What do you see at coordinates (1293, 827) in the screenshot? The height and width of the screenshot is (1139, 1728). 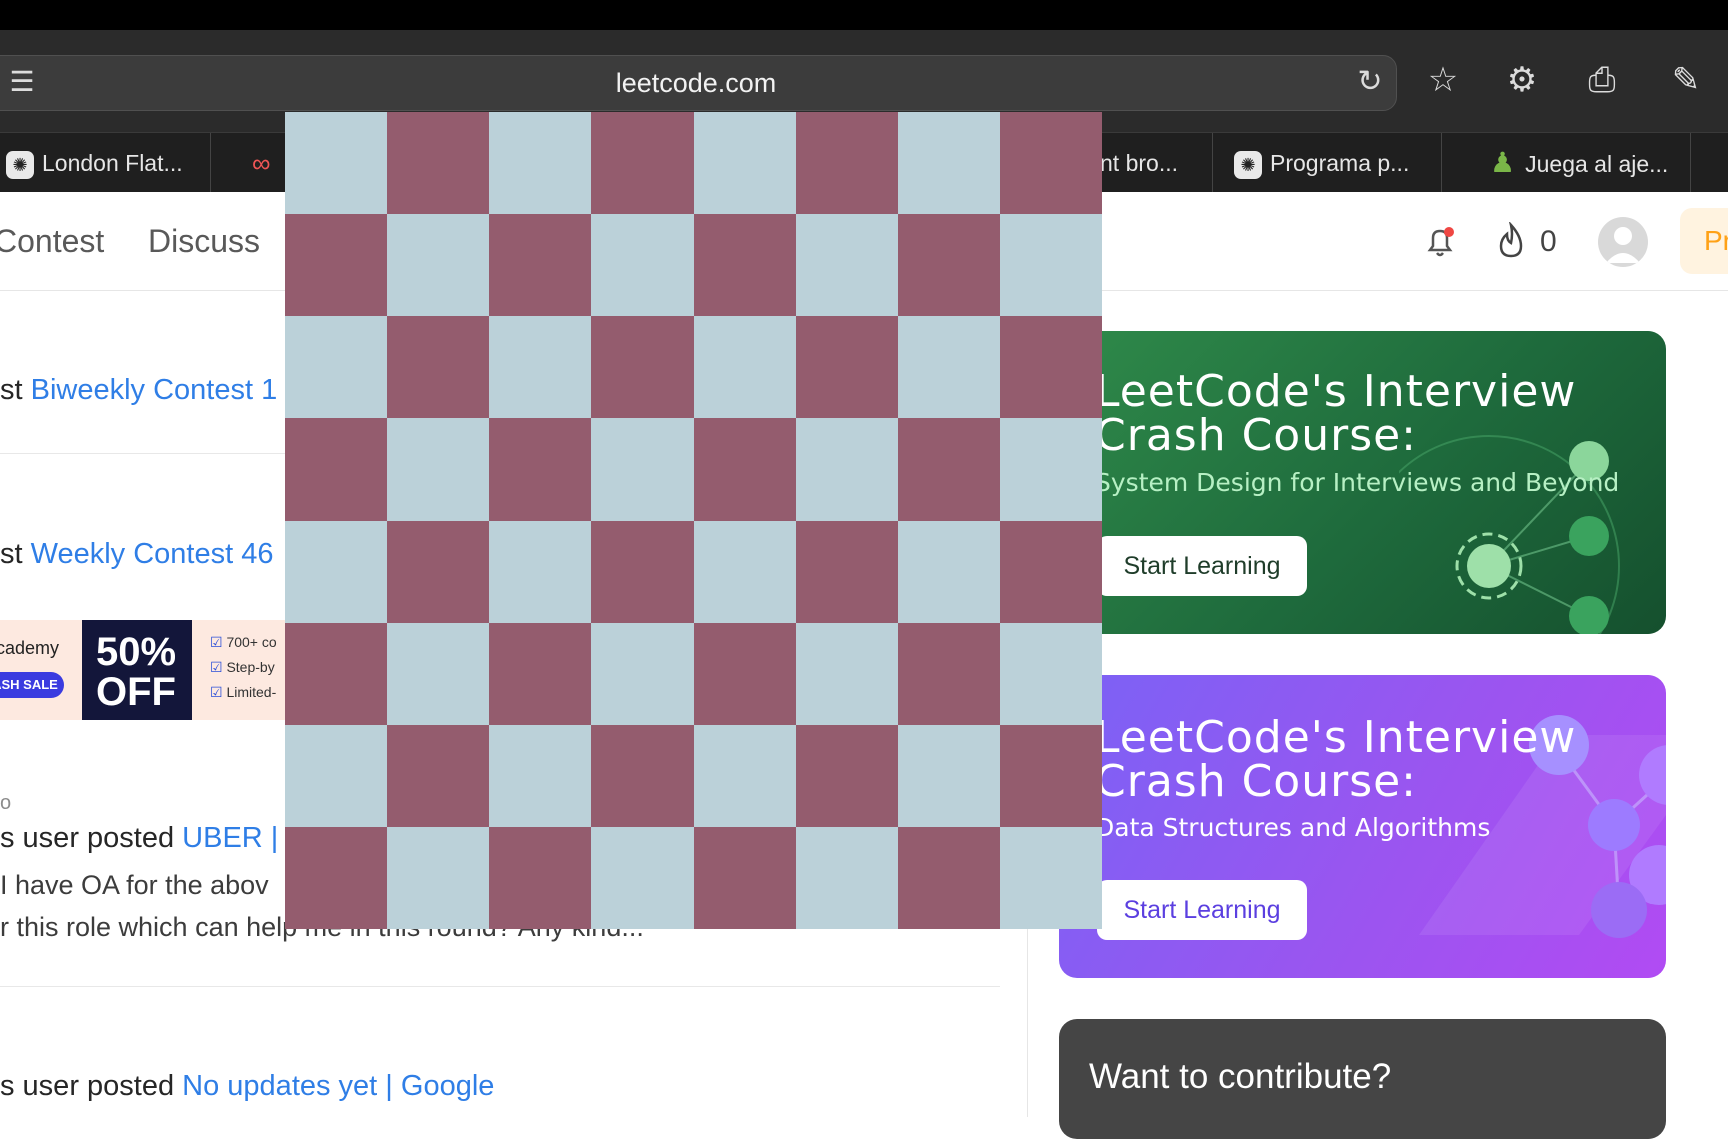 I see `card-subtitle: Data Structures and Algorithms` at bounding box center [1293, 827].